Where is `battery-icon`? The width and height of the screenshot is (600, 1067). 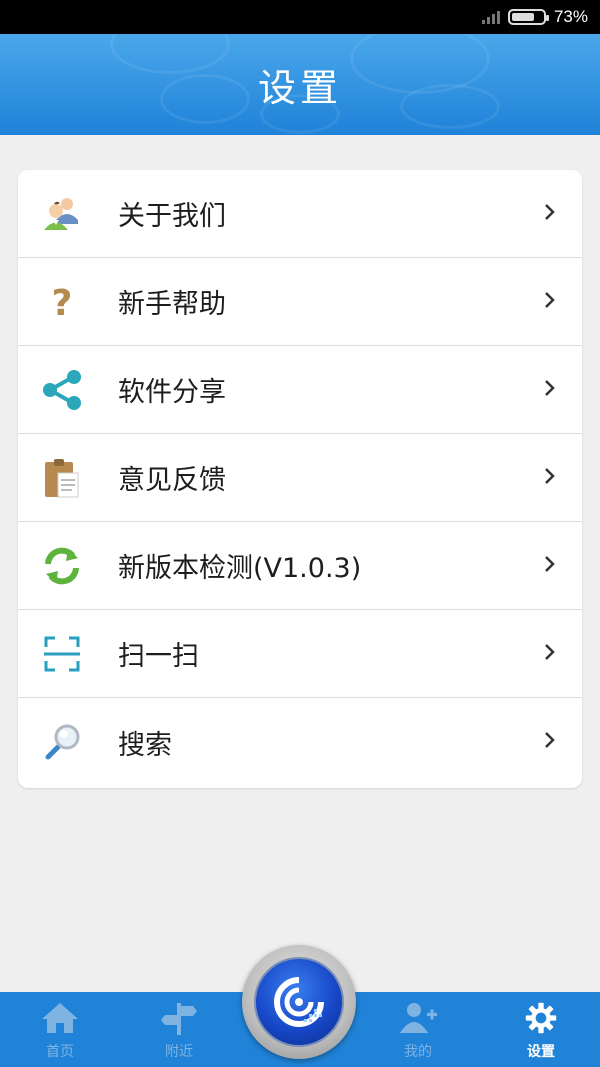
battery-icon is located at coordinates (528, 17).